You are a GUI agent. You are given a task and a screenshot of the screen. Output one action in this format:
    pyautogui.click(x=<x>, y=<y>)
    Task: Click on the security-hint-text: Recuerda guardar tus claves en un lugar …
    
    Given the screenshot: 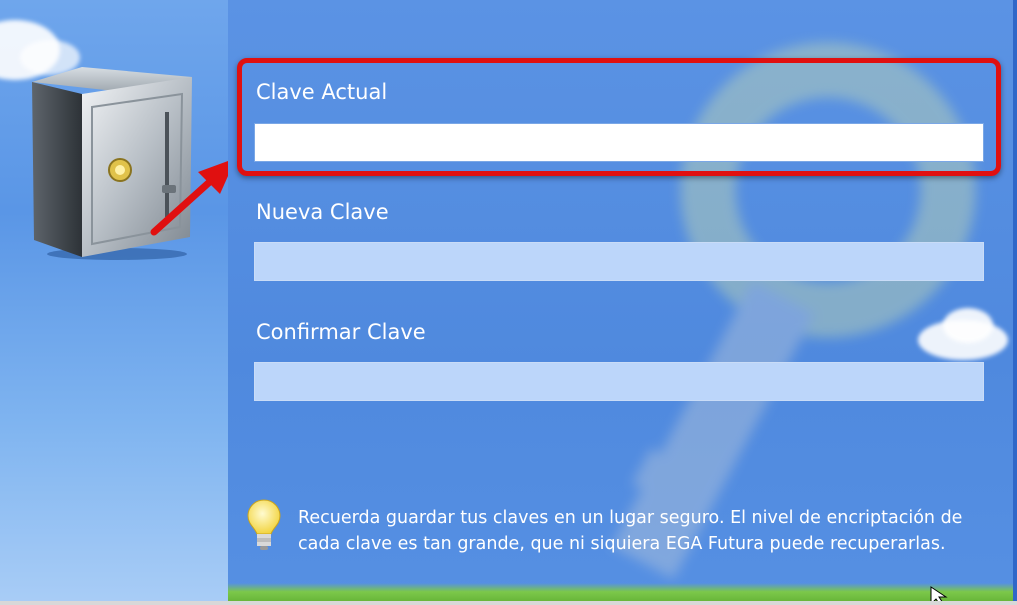 What is the action you would take?
    pyautogui.click(x=630, y=531)
    